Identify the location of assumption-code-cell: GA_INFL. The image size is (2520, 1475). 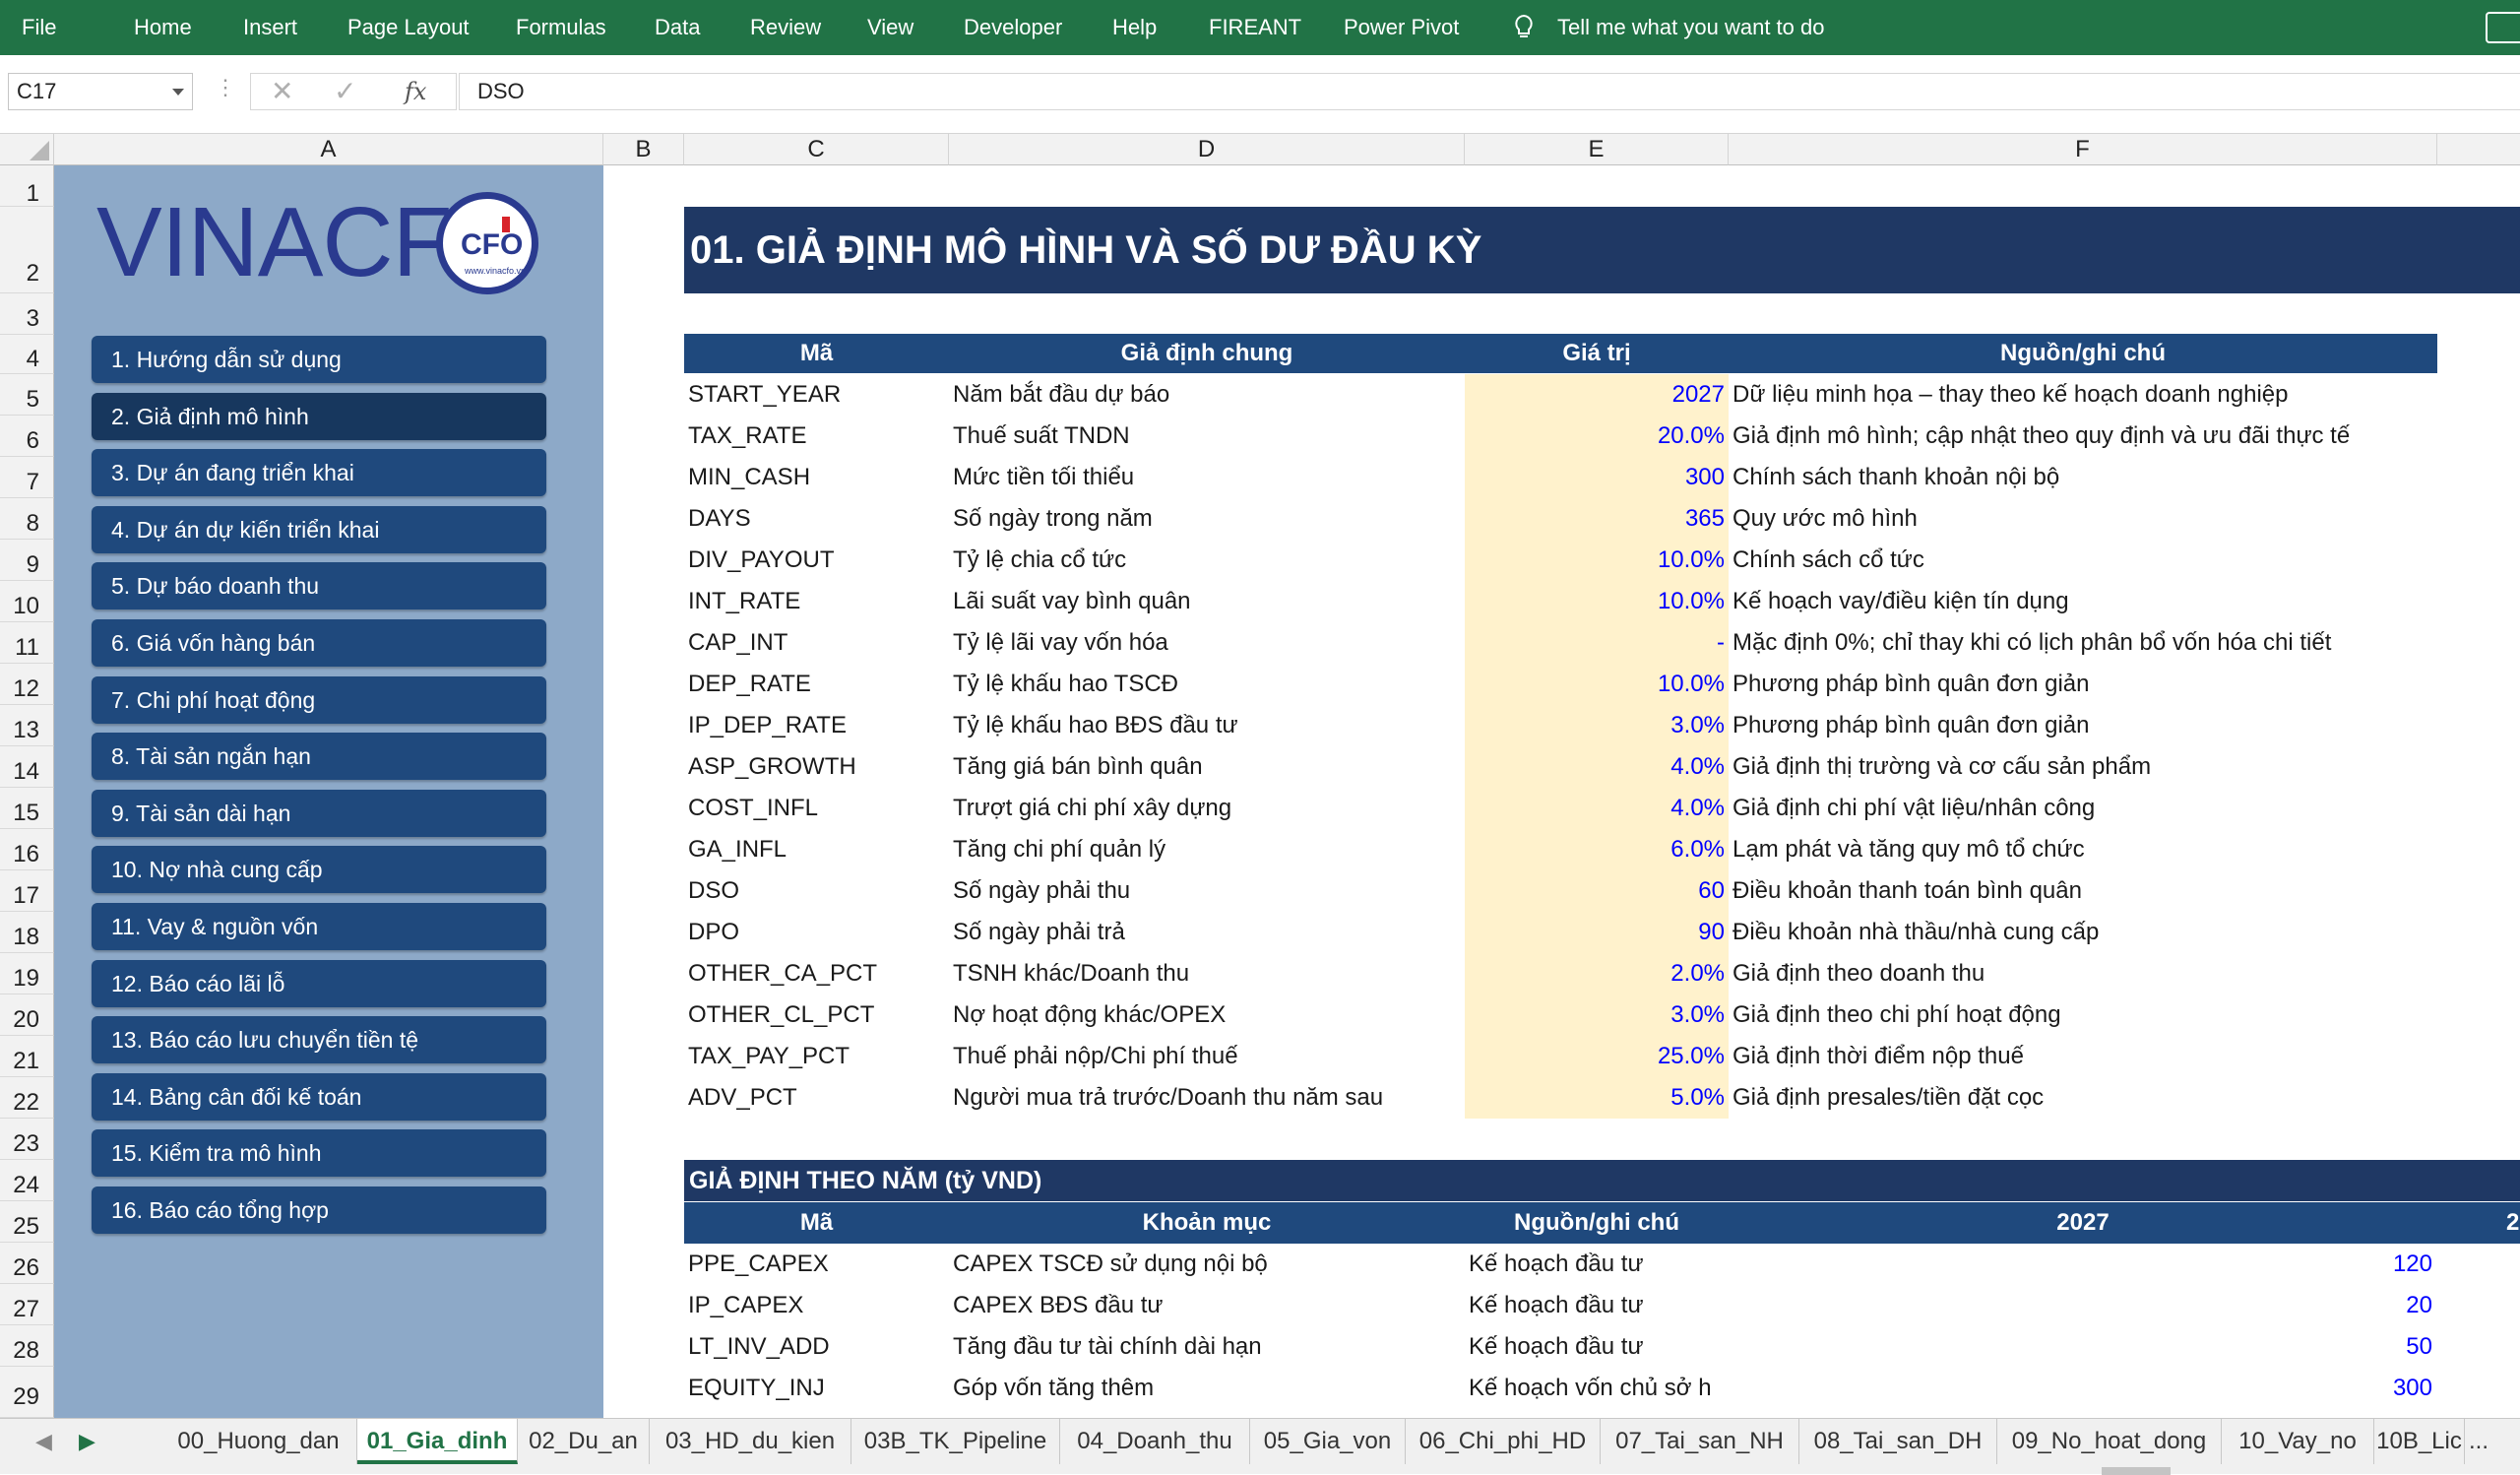
(817, 849).